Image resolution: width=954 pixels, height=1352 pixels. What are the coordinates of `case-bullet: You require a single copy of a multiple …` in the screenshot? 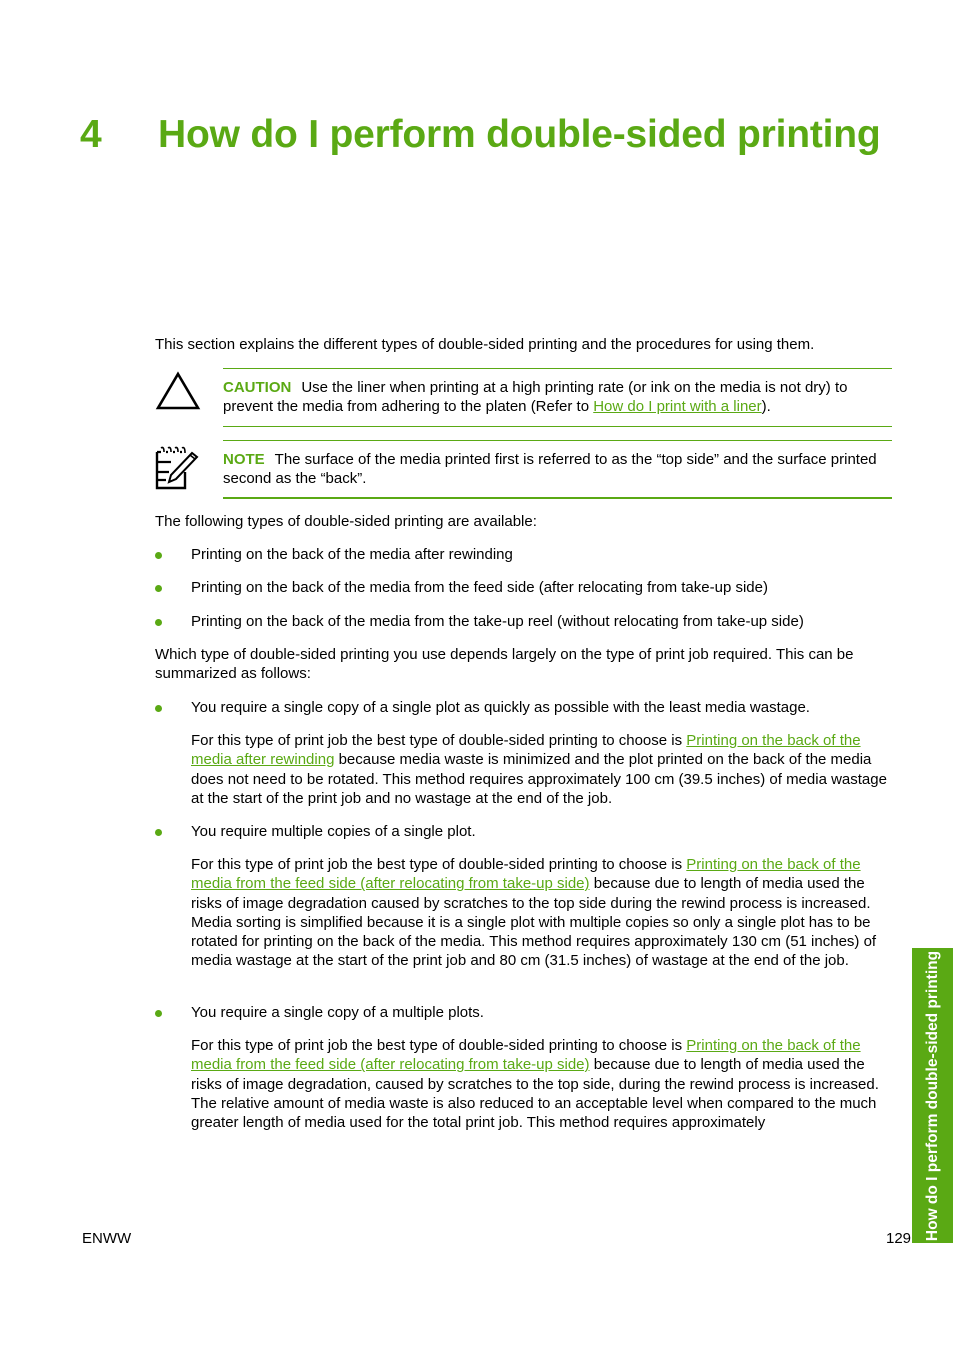 It's located at (337, 1012).